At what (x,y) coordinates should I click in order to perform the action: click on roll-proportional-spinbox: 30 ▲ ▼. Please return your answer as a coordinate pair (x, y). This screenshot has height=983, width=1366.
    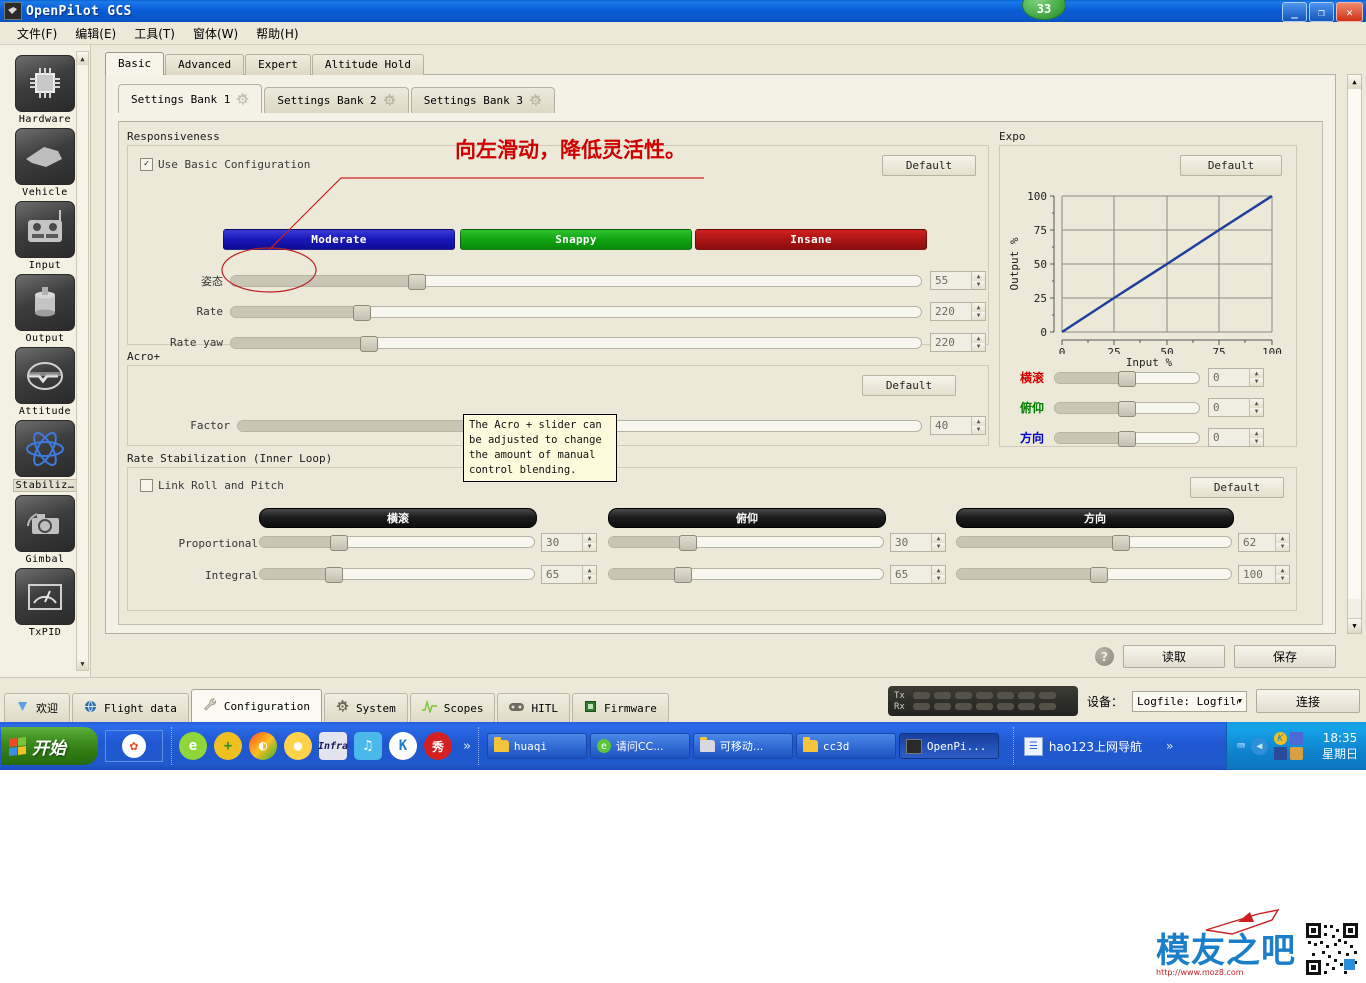
    Looking at the image, I should click on (569, 542).